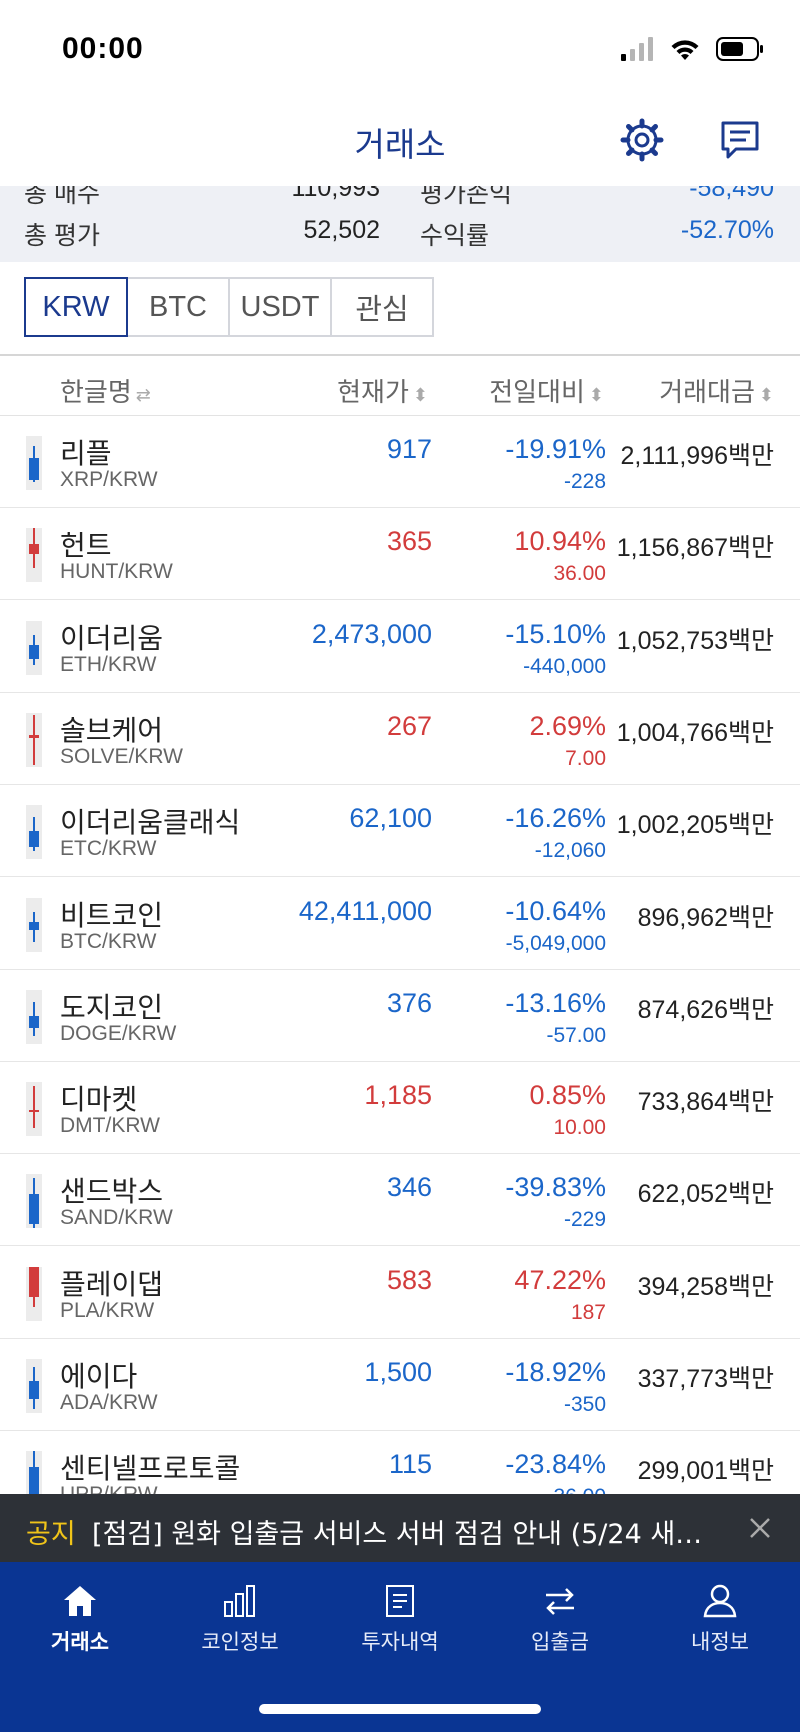 This screenshot has height=1732, width=800. I want to click on column-label: 거래대금, so click(707, 393).